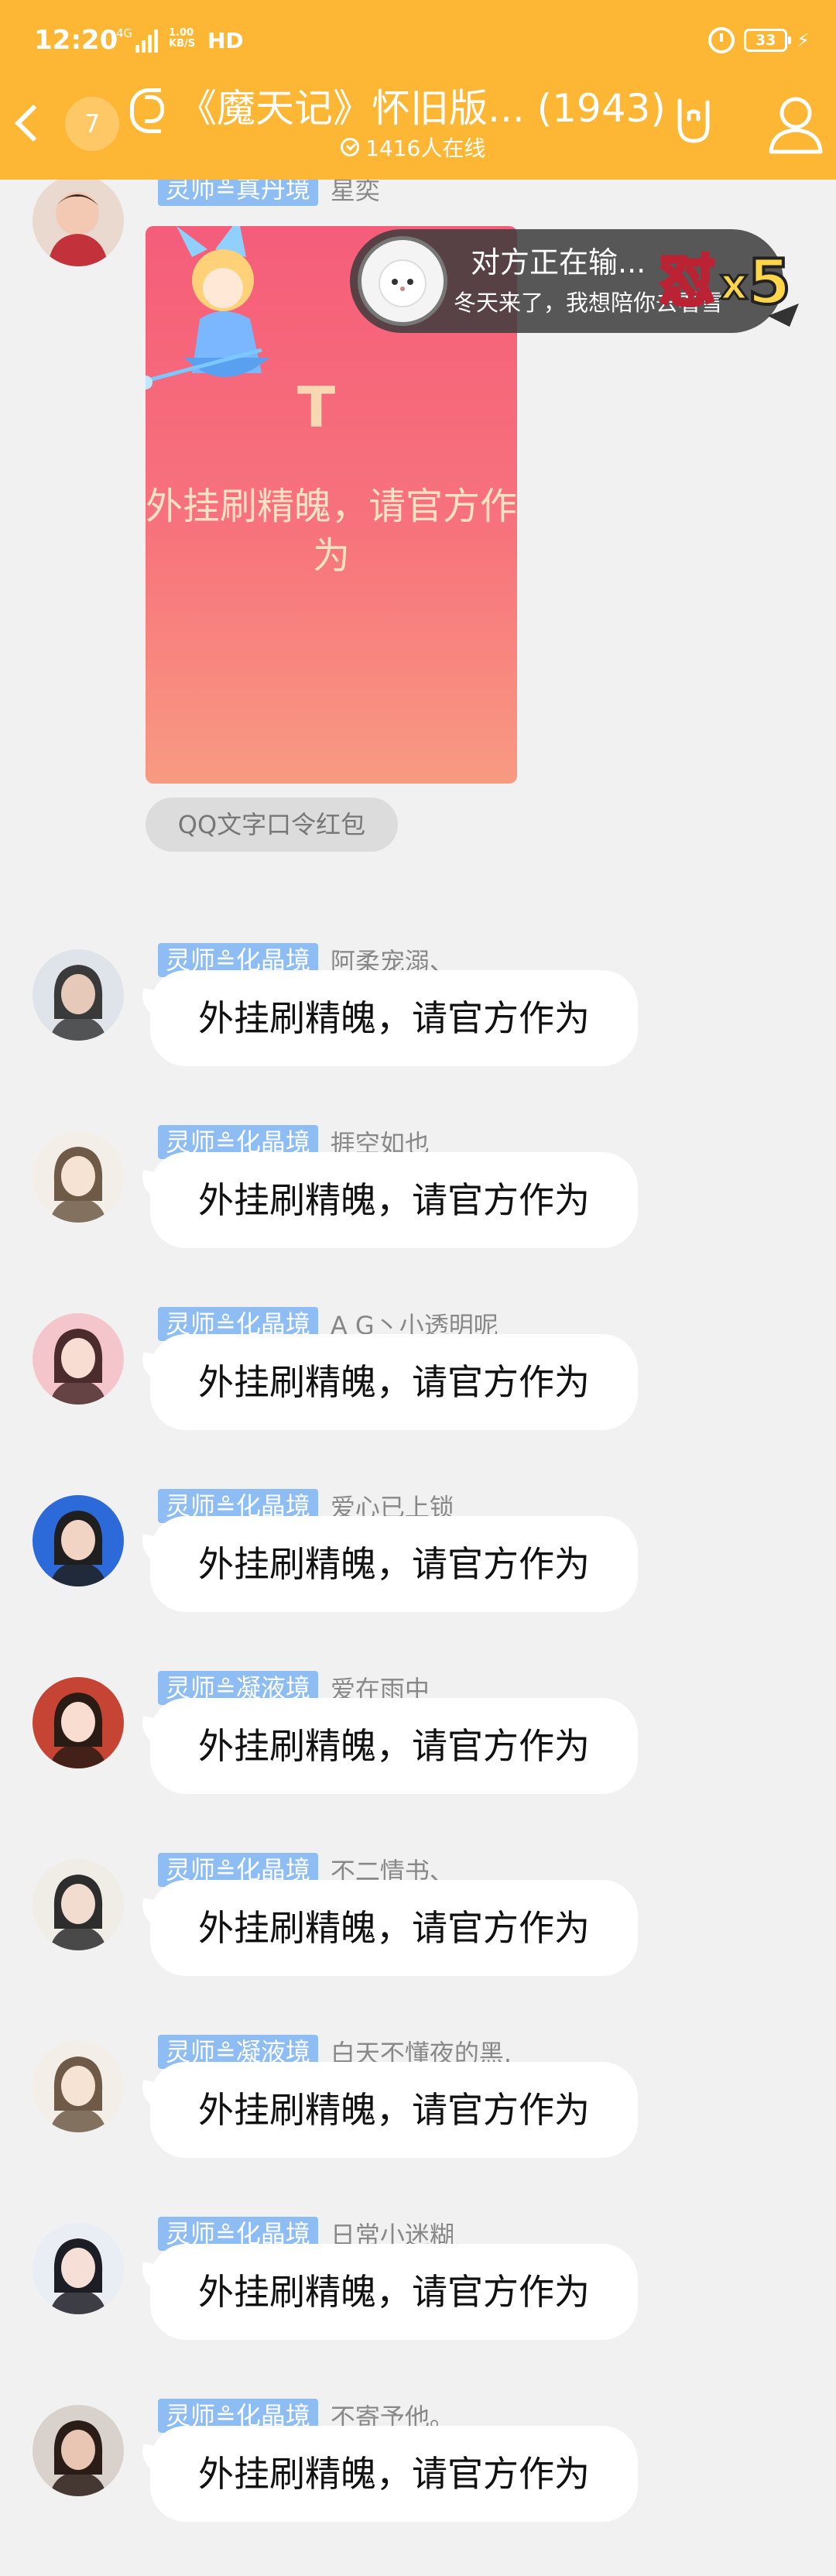  I want to click on group-members-icon, so click(794, 123).